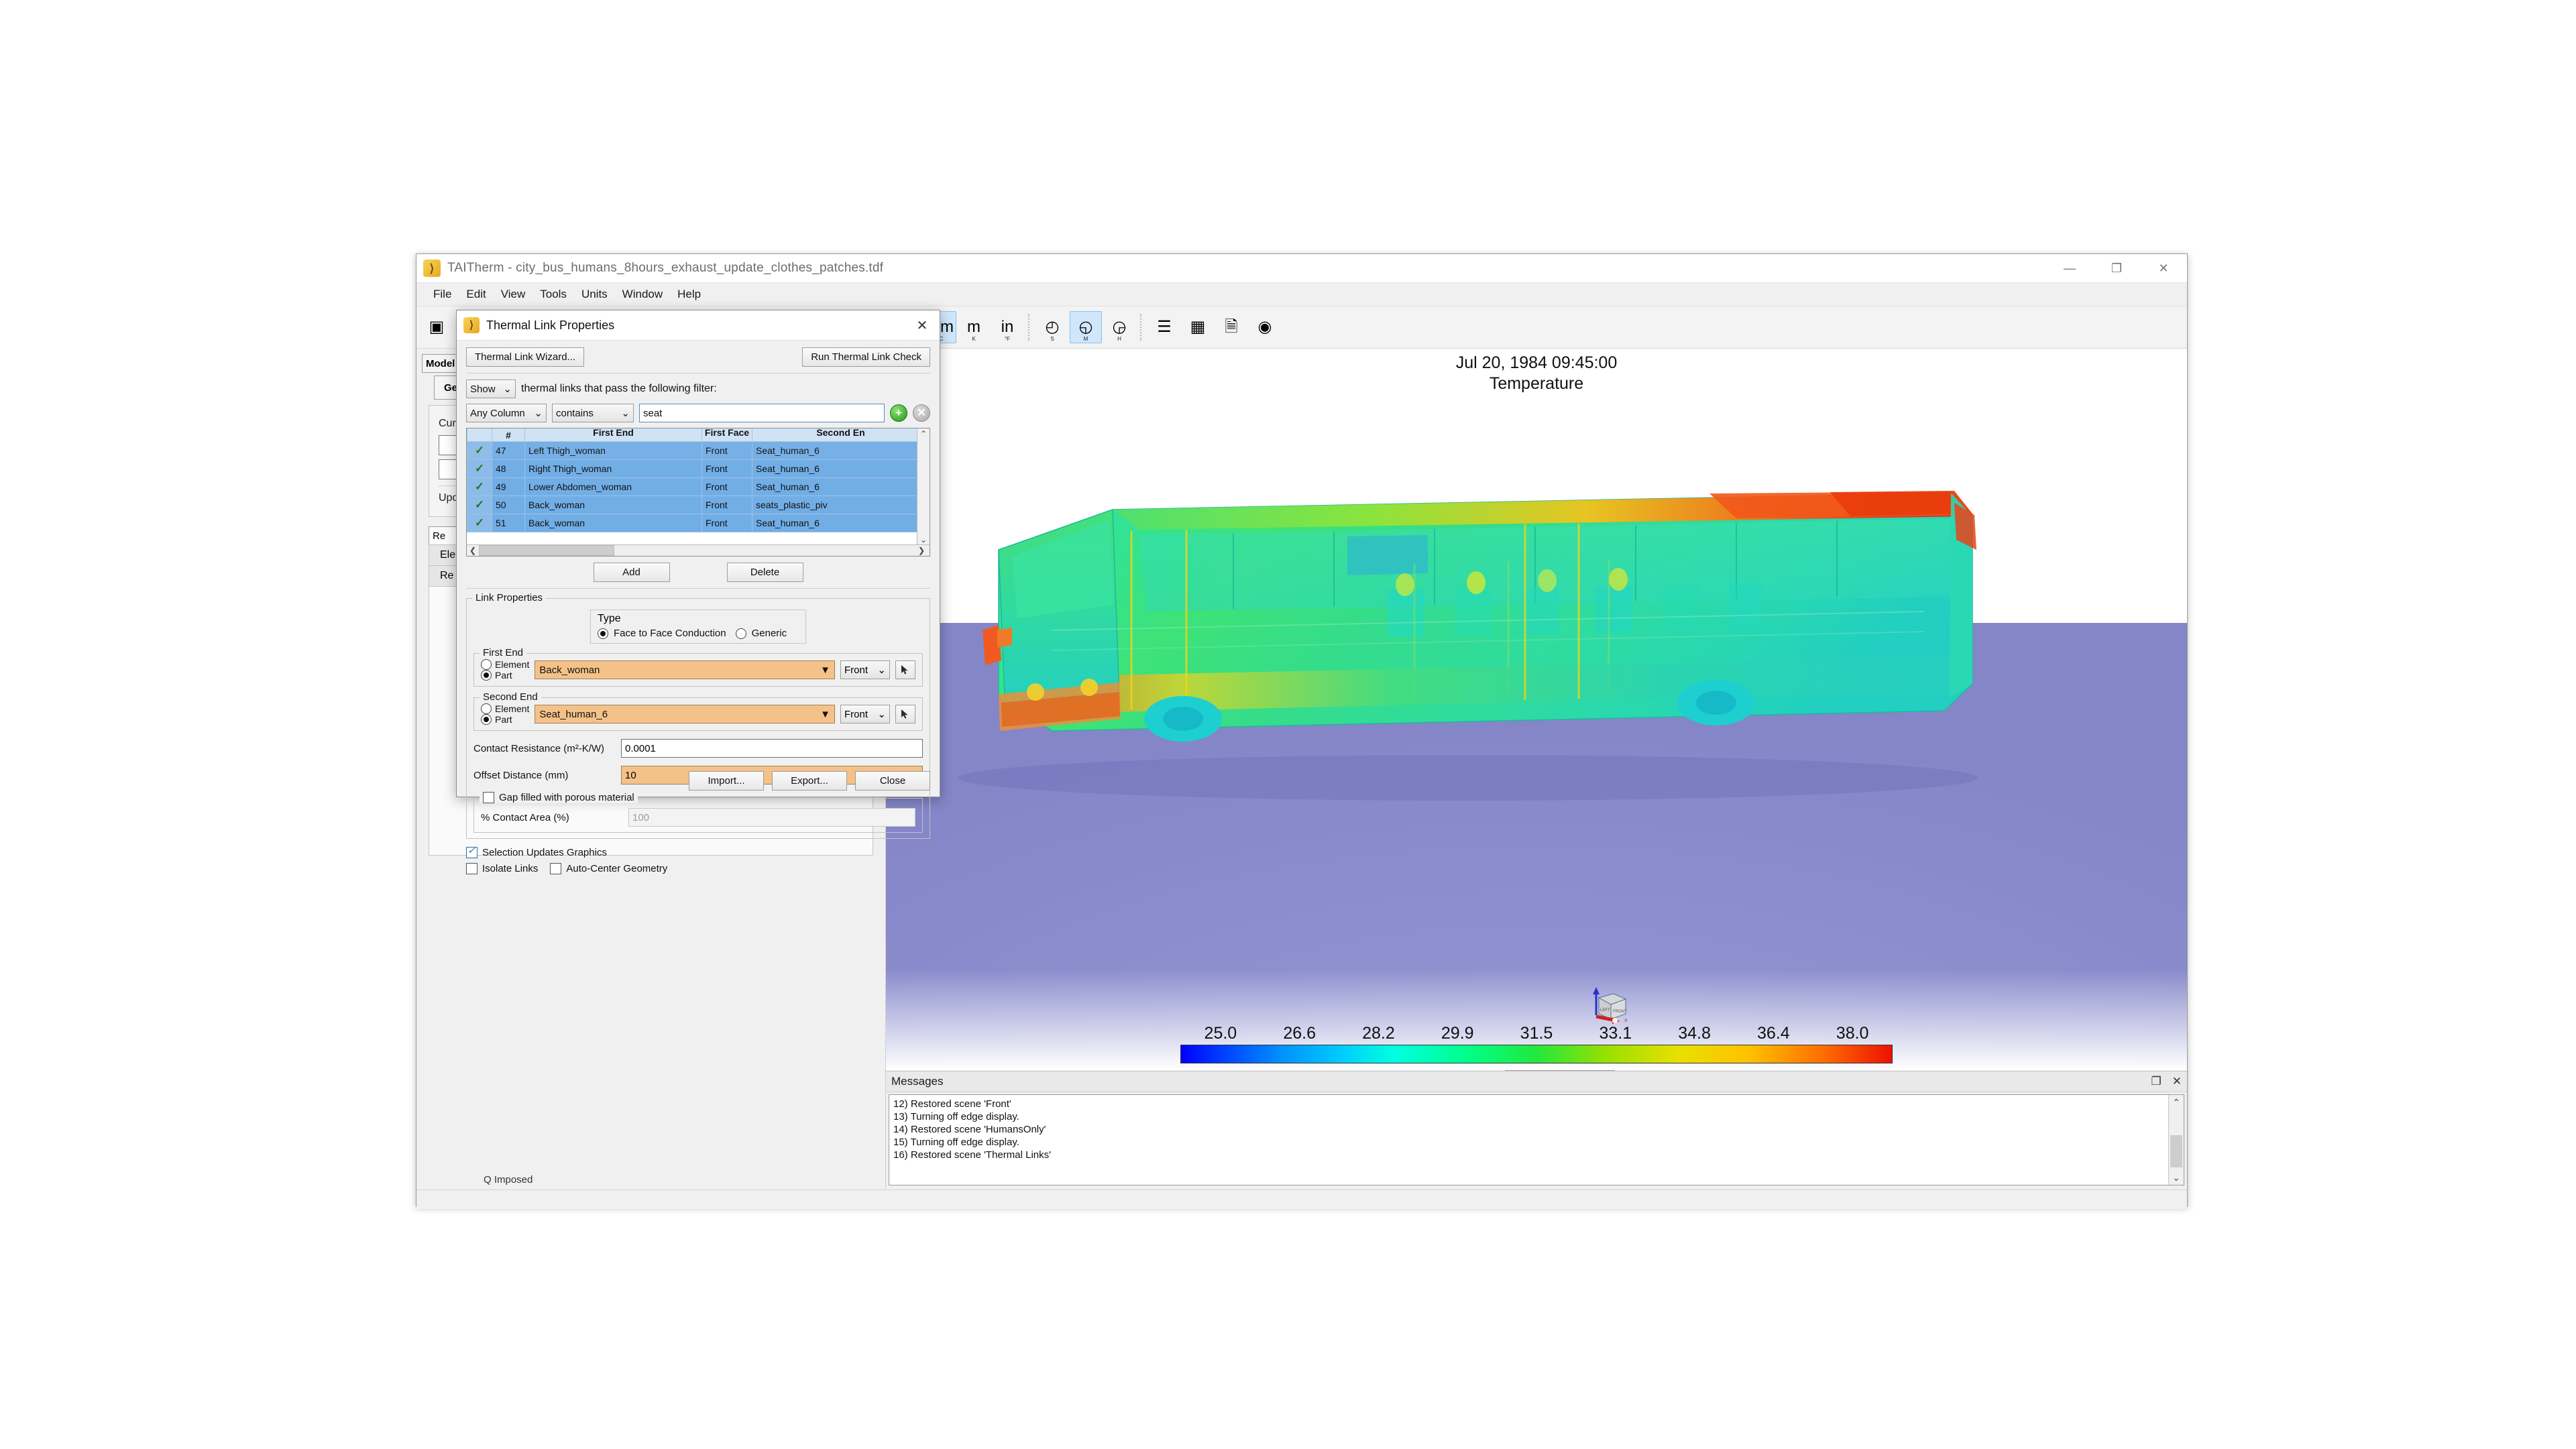  I want to click on label-second-element: Element, so click(512, 709).